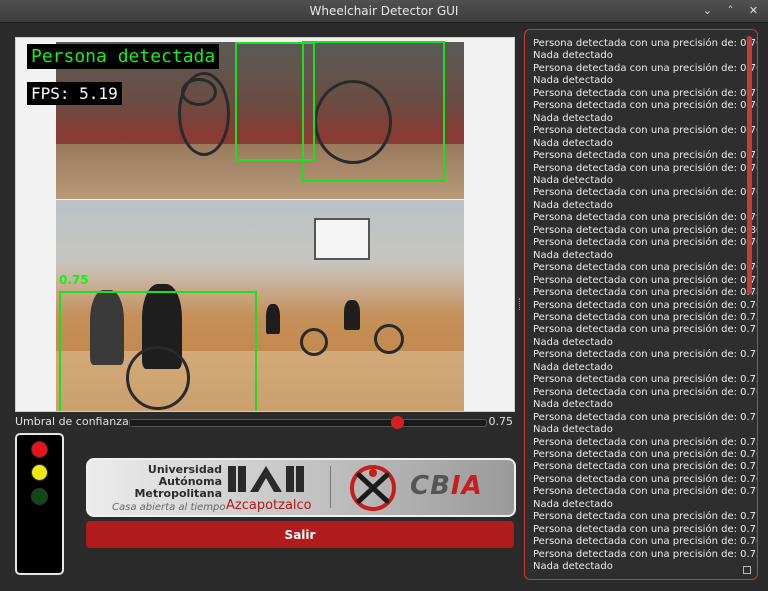 The image size is (768, 591). What do you see at coordinates (178, 481) in the screenshot?
I see `university-name: Universidad Autónoma Metropolitana` at bounding box center [178, 481].